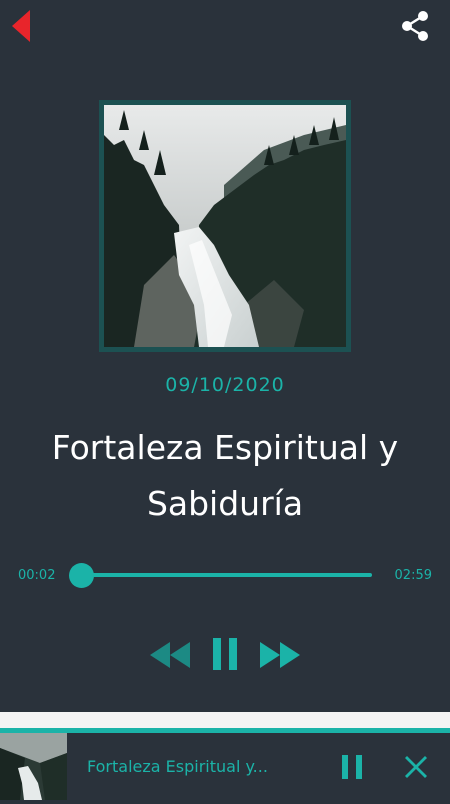 This screenshot has height=804, width=450. I want to click on share-button, so click(415, 26).